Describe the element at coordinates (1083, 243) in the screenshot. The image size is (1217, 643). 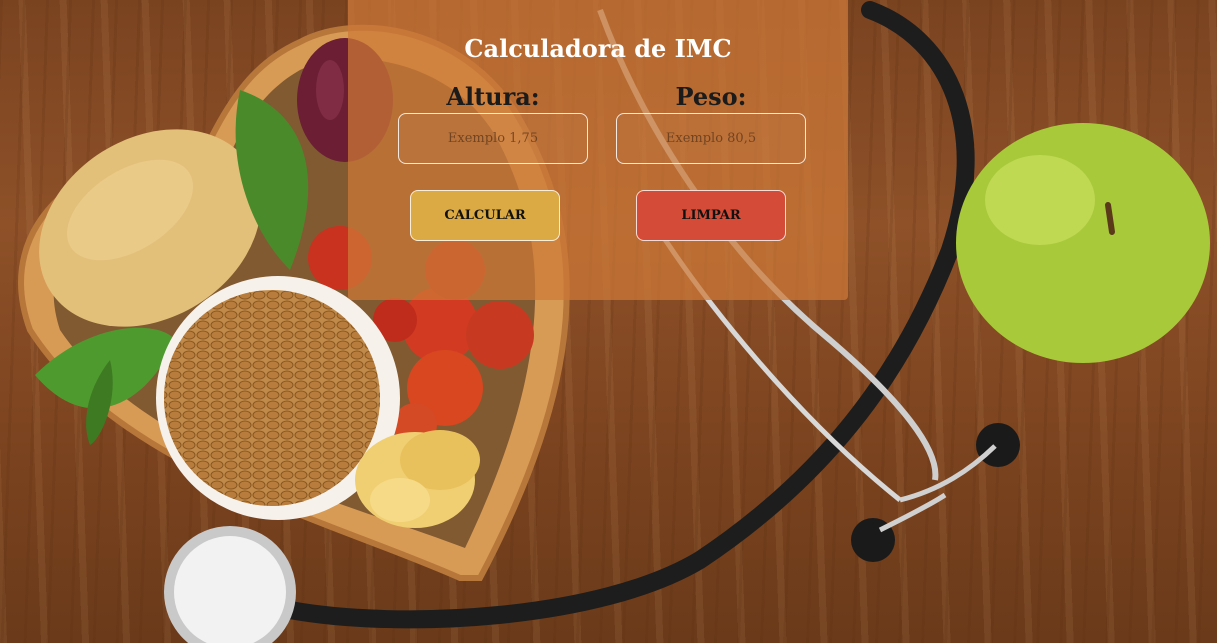
I see `apple` at that location.